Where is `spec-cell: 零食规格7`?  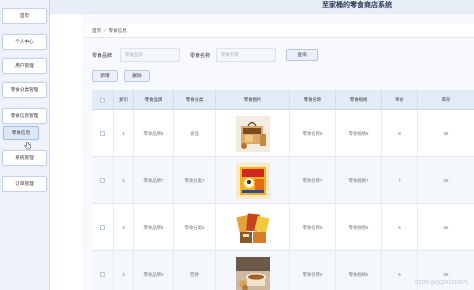 spec-cell: 零食规格7 is located at coordinates (359, 180).